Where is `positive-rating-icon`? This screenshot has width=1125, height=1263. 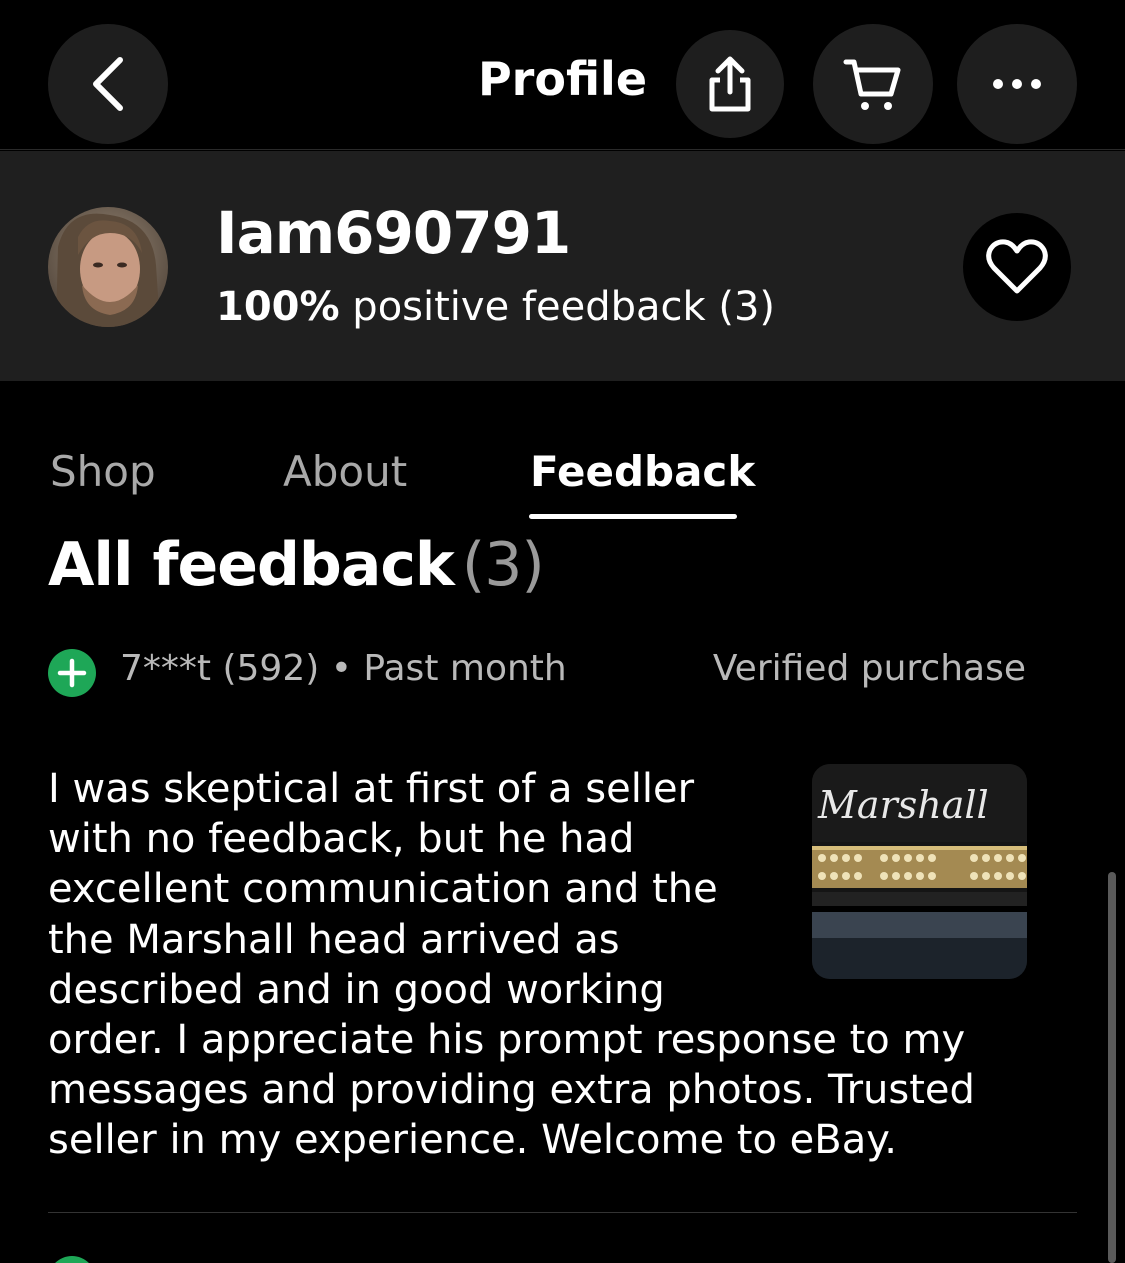
positive-rating-icon is located at coordinates (72, 673).